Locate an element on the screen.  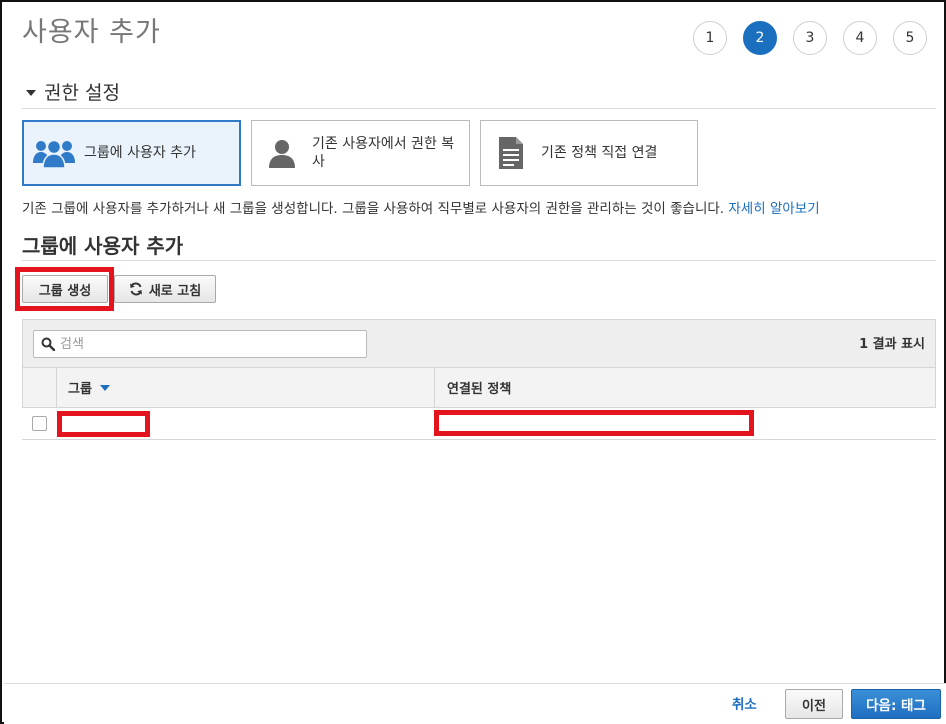
table-header: 그룹 연결된 정책 is located at coordinates (479, 388).